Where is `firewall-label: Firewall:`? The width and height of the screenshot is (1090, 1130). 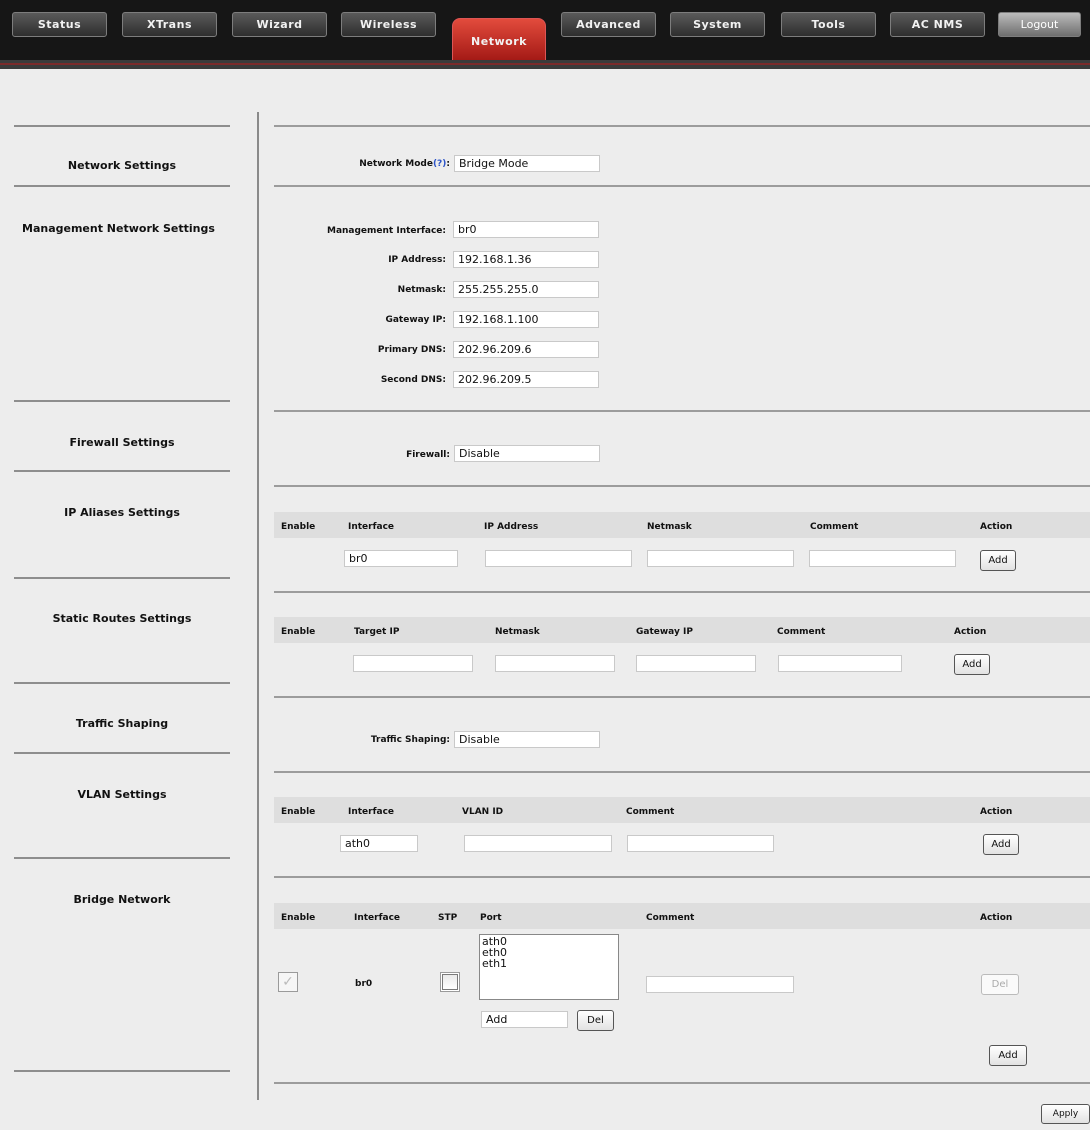
firewall-label: Firewall: is located at coordinates (428, 455).